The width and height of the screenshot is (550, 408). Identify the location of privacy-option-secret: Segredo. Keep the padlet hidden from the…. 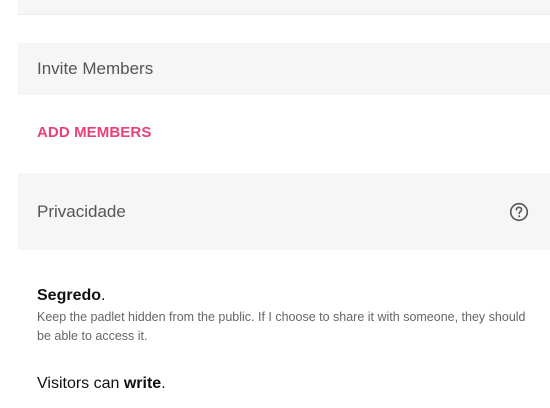
(289, 316).